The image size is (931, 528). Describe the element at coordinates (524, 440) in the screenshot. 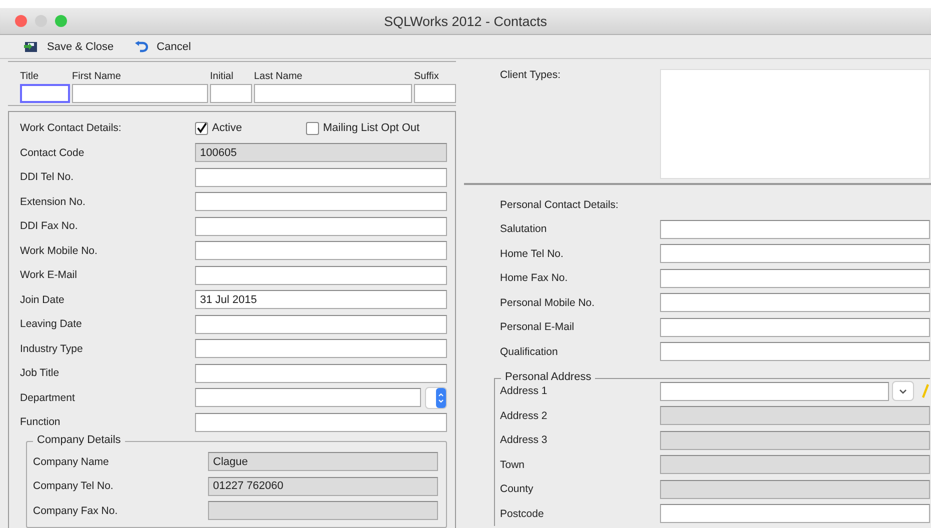

I see `field-label: Address 3` at that location.